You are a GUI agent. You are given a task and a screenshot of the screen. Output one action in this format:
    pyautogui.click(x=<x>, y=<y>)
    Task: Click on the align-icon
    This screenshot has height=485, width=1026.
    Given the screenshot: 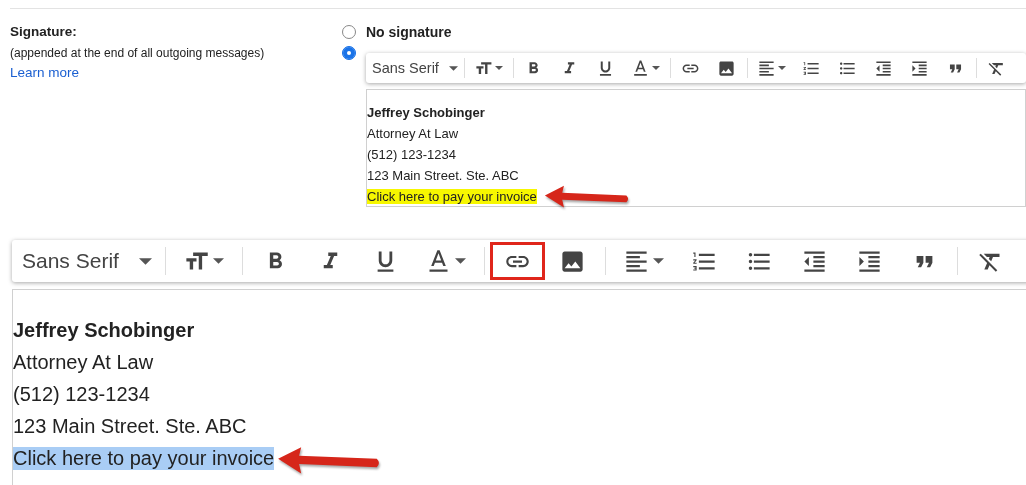 What is the action you would take?
    pyautogui.click(x=767, y=68)
    